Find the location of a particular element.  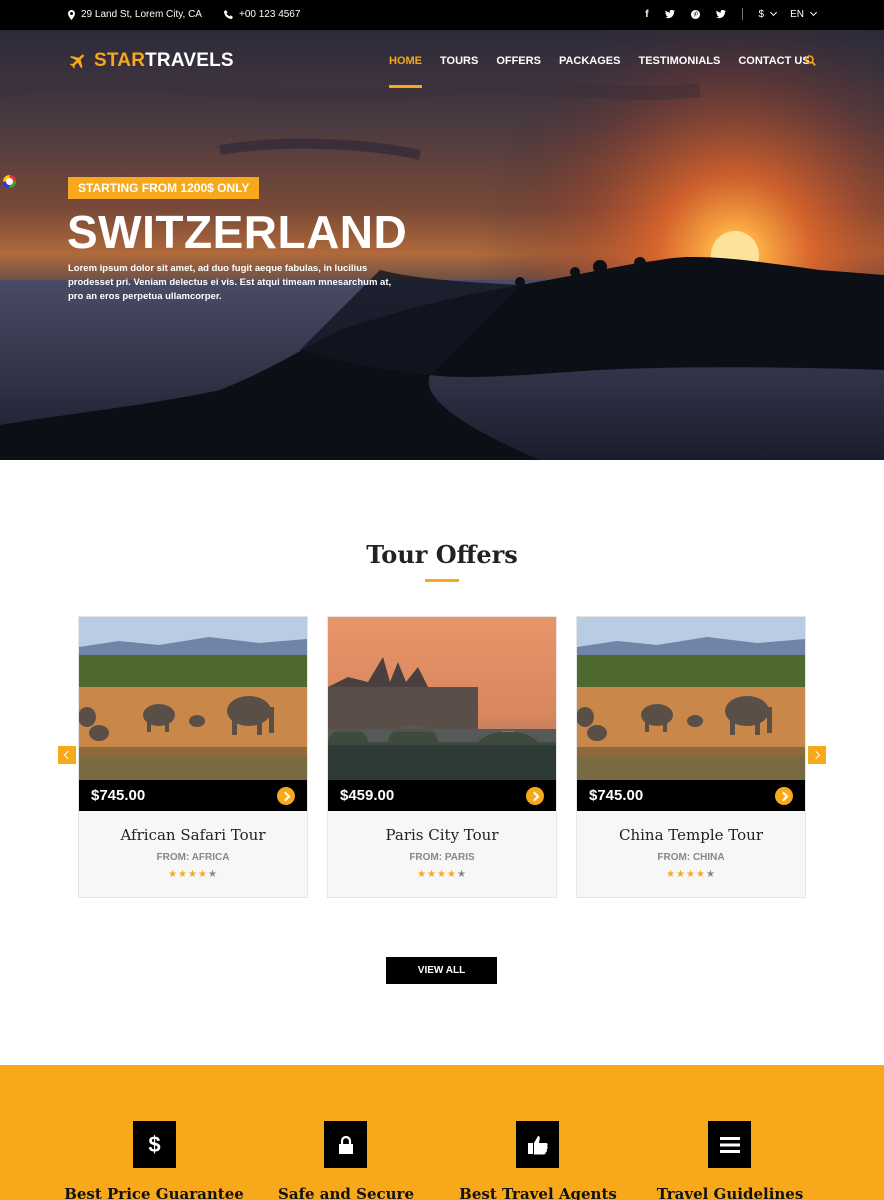

phone-icon is located at coordinates (228, 14).